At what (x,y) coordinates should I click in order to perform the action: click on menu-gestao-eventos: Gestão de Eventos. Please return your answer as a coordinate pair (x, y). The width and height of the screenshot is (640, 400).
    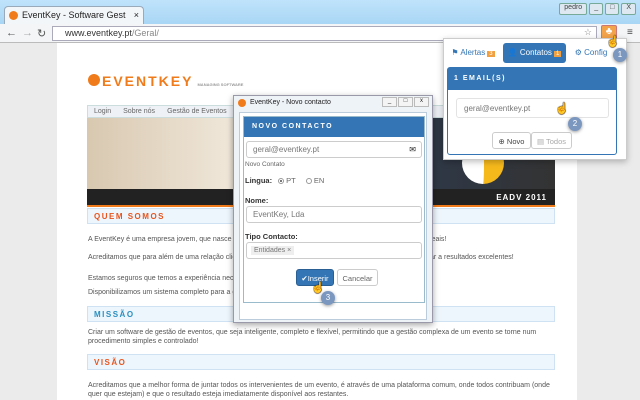
    Looking at the image, I should click on (197, 111).